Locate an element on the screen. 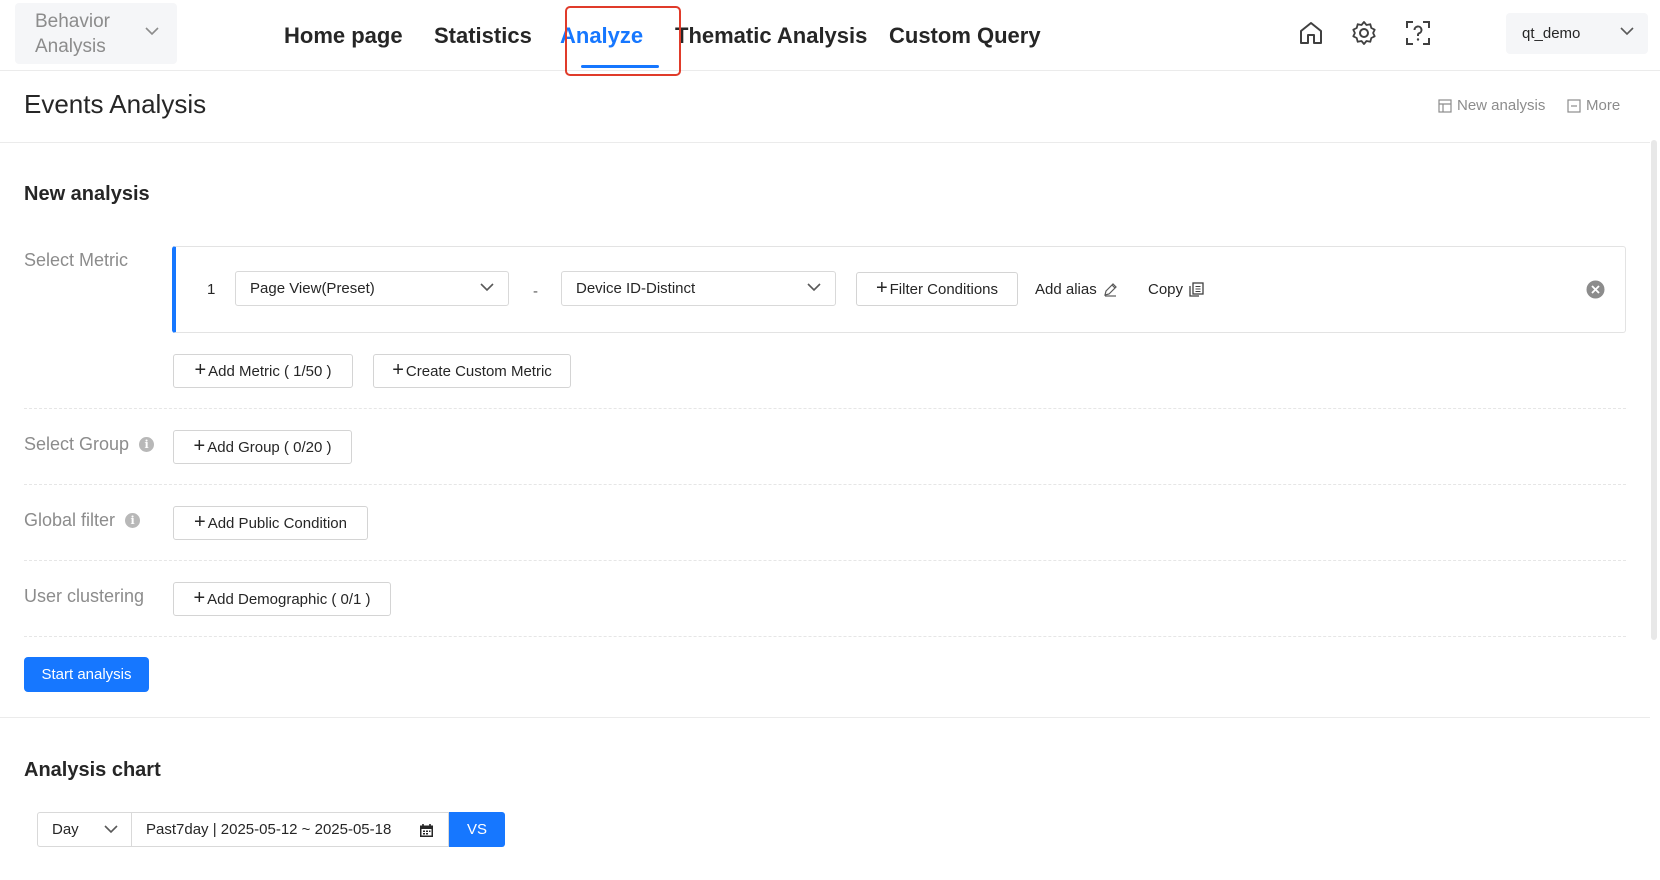 The image size is (1660, 880). event-select: Page View(Preset) is located at coordinates (372, 288).